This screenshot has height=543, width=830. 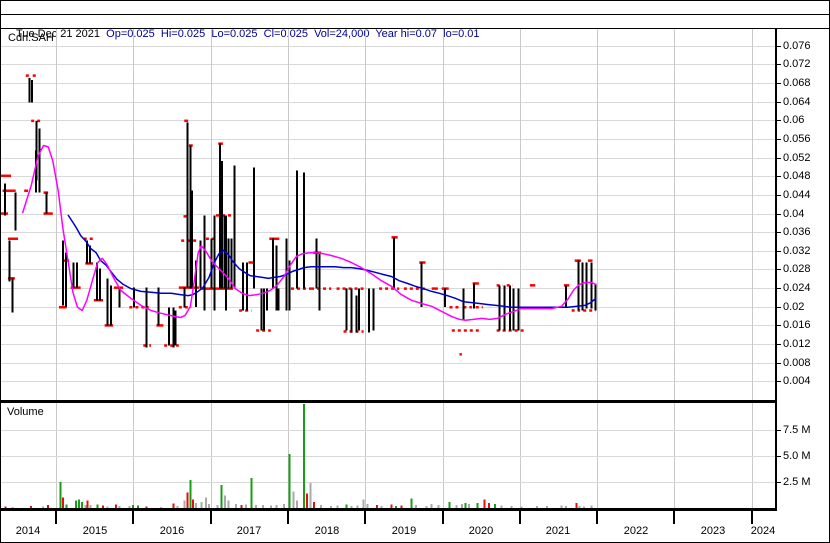 What do you see at coordinates (558, 531) in the screenshot?
I see `year-label: 2021` at bounding box center [558, 531].